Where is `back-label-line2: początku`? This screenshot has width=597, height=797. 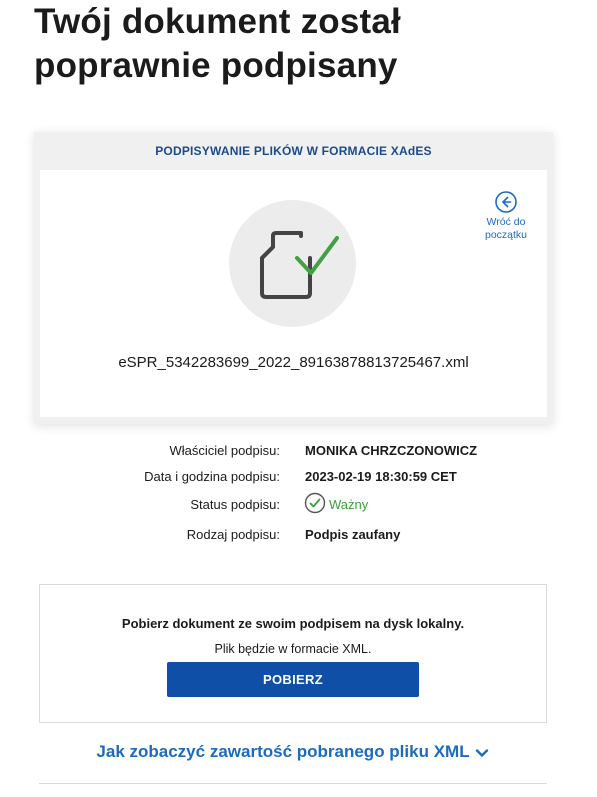
back-label-line2: początku is located at coordinates (506, 235).